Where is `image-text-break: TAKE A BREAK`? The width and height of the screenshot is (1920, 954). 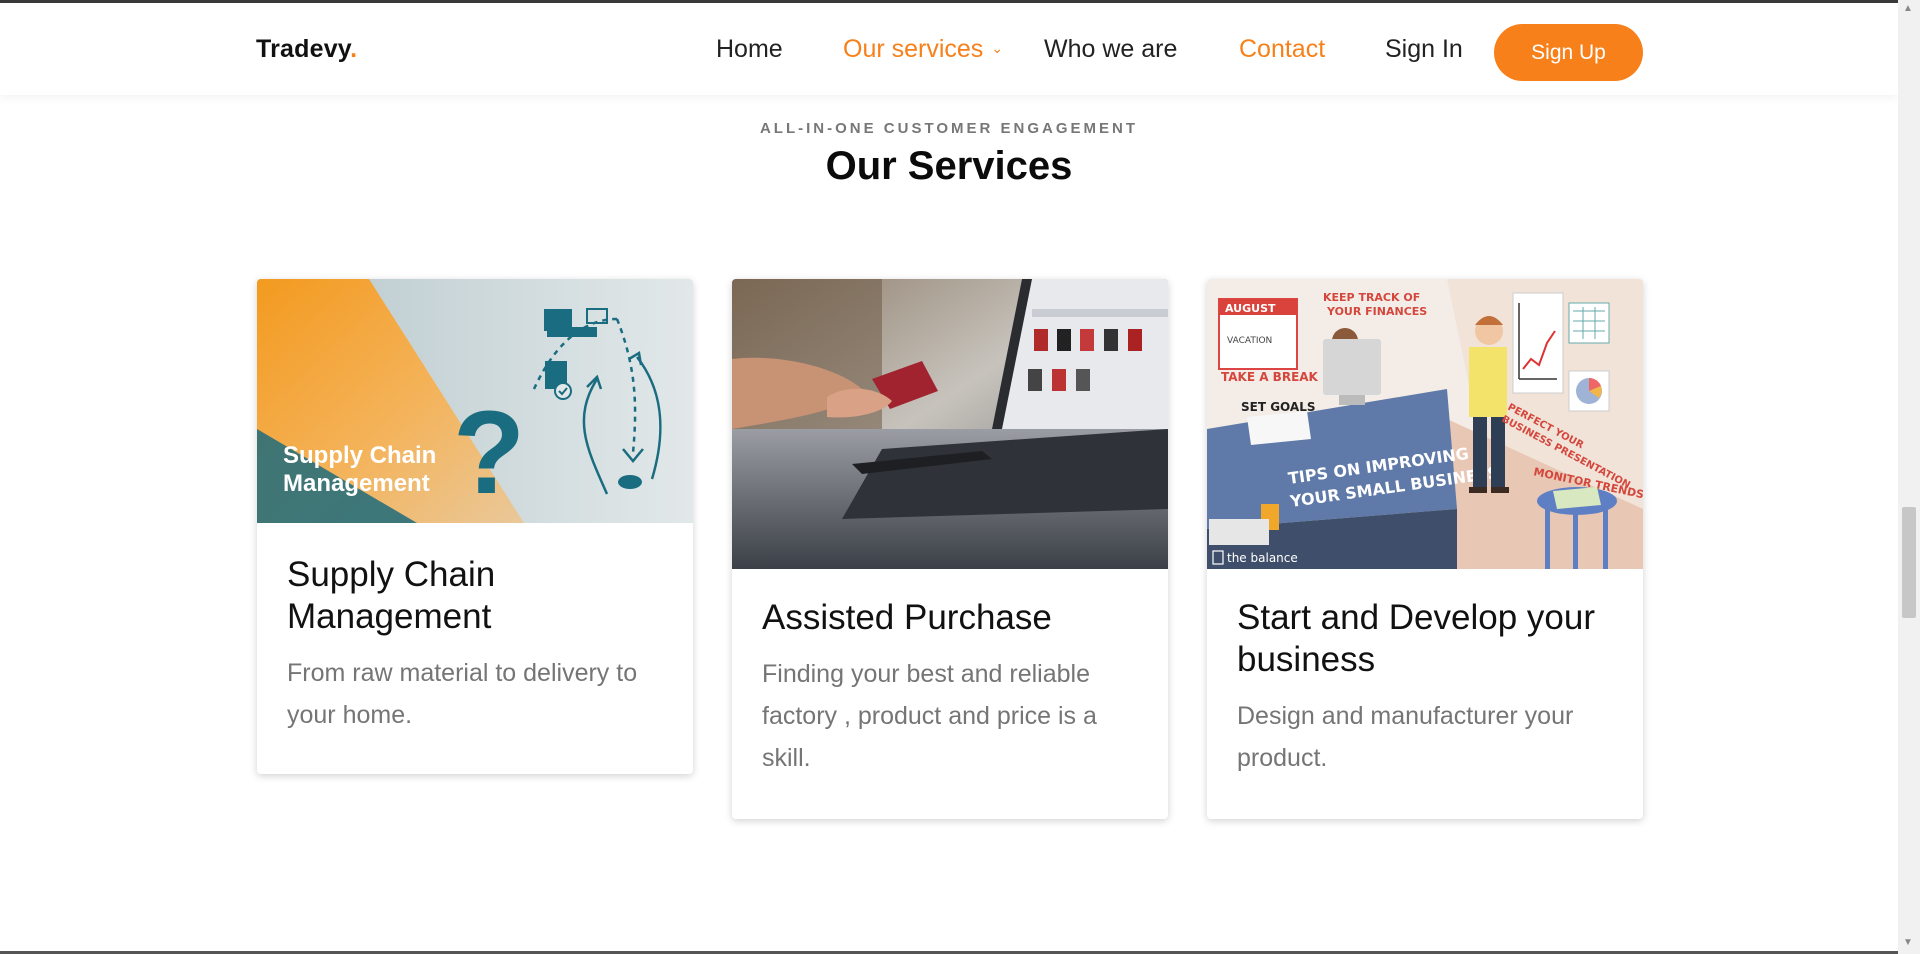
image-text-break: TAKE A BREAK is located at coordinates (1270, 377).